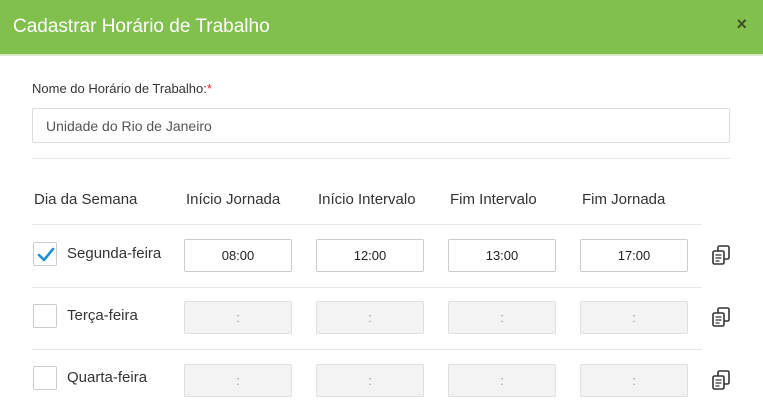 The image size is (763, 403). I want to click on tuesday-start-break-input, so click(370, 317).